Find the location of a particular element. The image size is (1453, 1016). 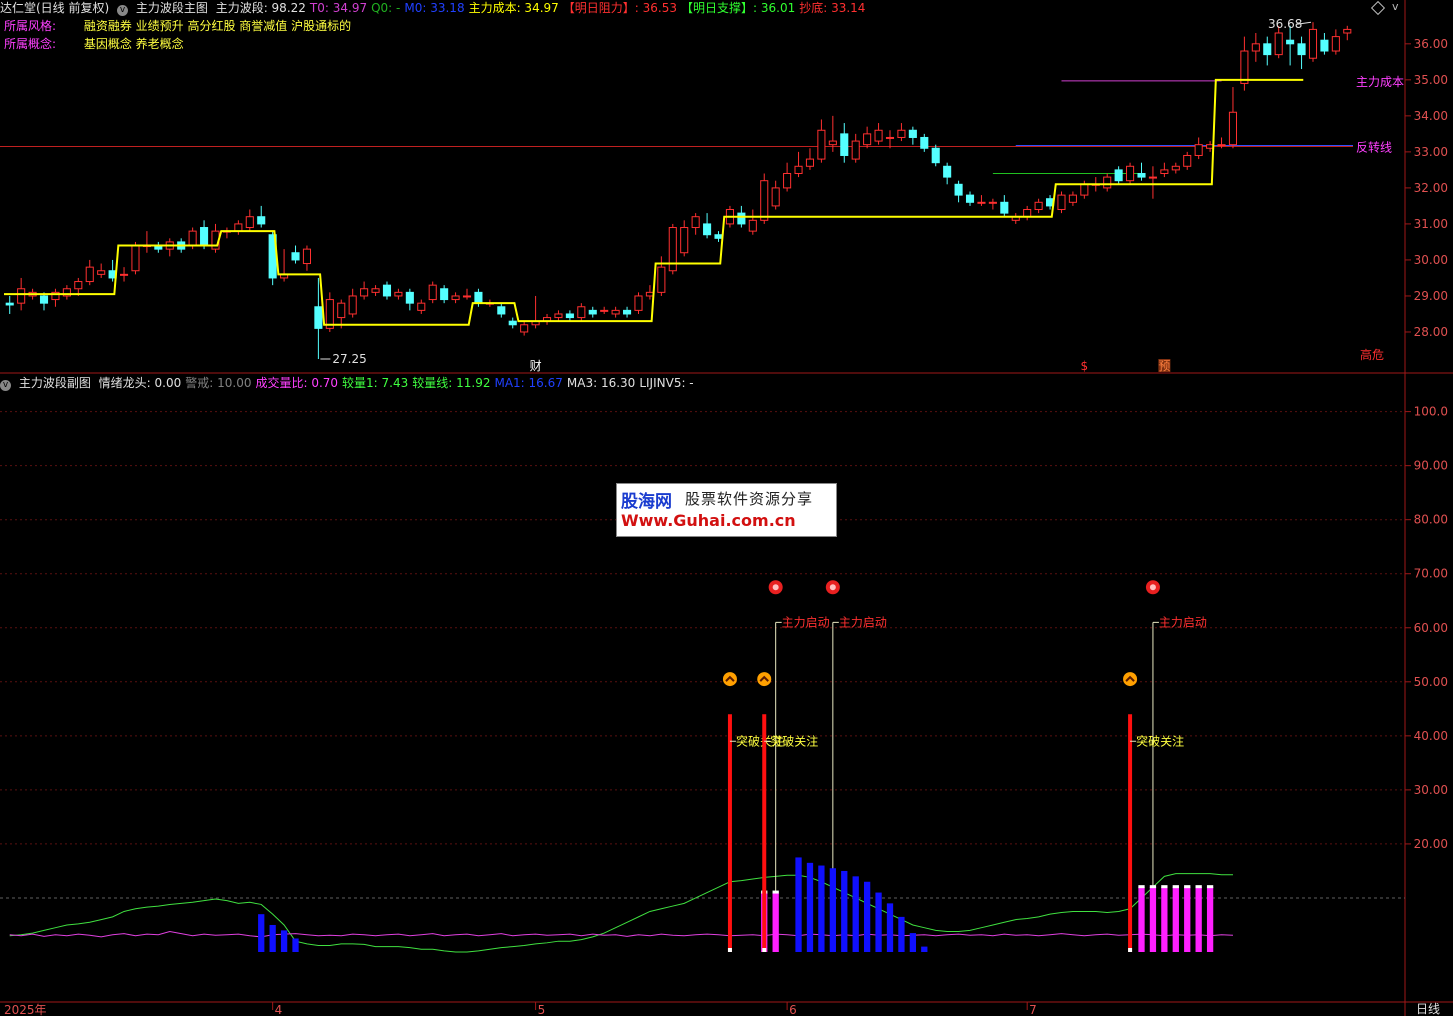

x-tick-label: 6 is located at coordinates (793, 1009).